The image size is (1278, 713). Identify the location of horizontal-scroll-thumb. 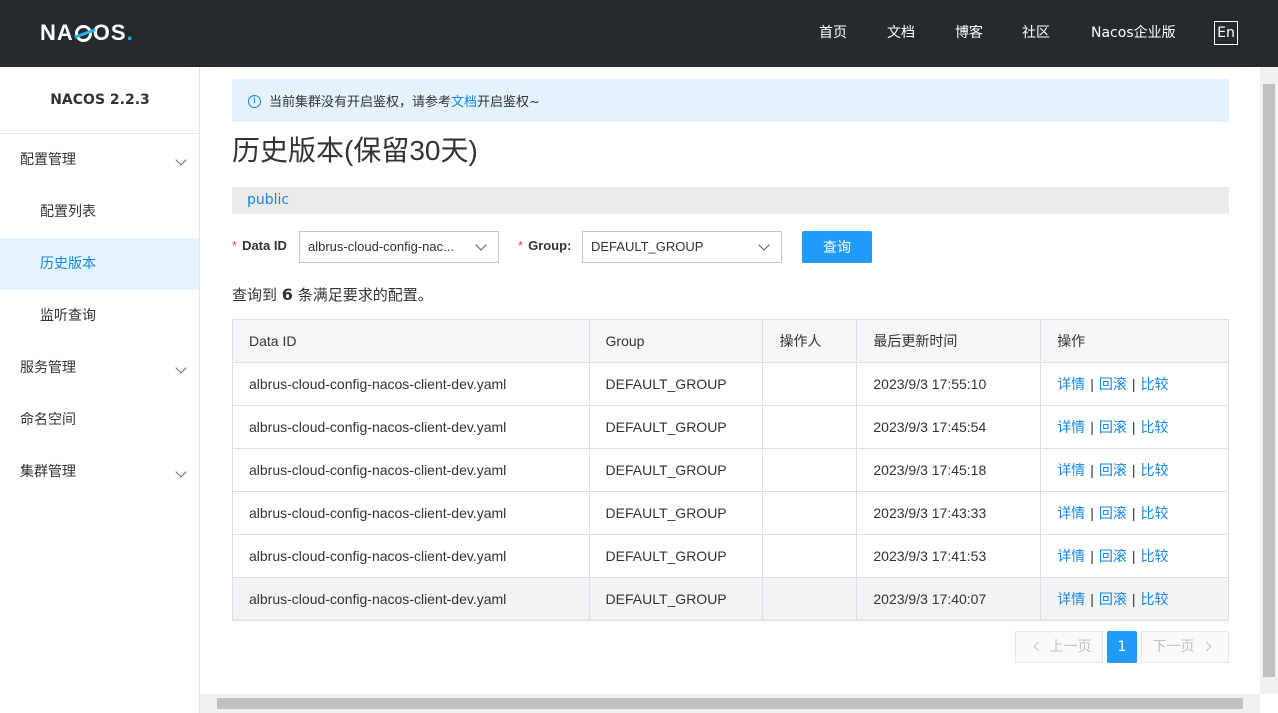
(730, 703).